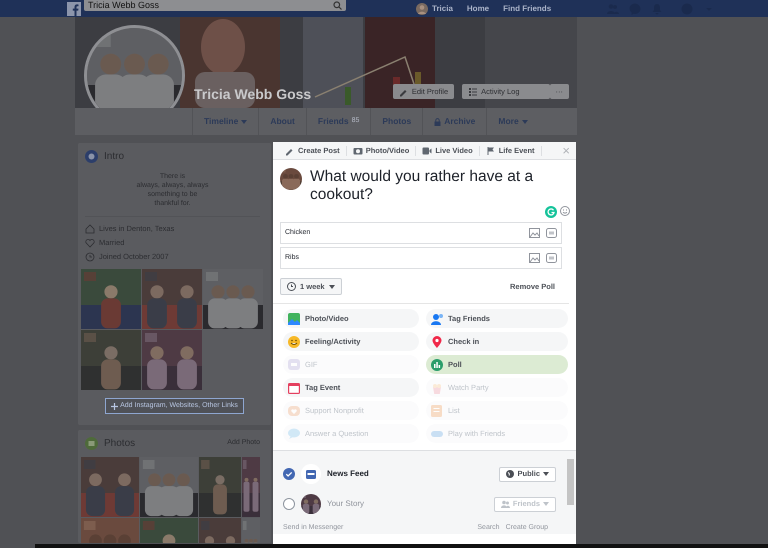  What do you see at coordinates (294, 342) in the screenshot?
I see `smiley-icon` at bounding box center [294, 342].